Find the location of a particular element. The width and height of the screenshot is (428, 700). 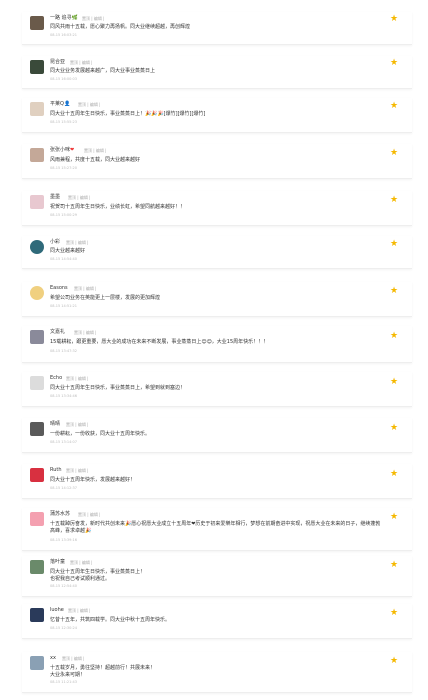

comment-author: 落叶童 is located at coordinates (57, 562).